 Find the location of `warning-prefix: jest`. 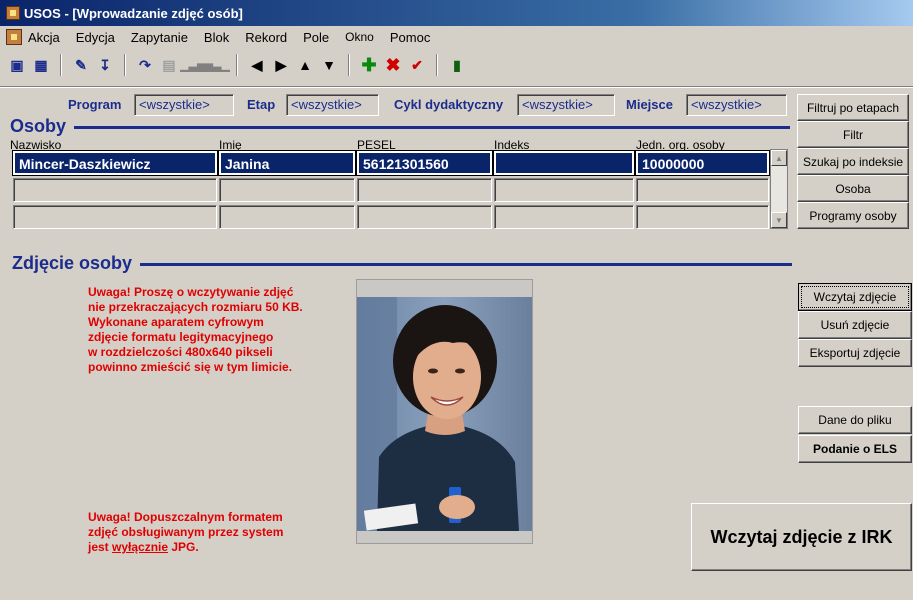

warning-prefix: jest is located at coordinates (100, 547).